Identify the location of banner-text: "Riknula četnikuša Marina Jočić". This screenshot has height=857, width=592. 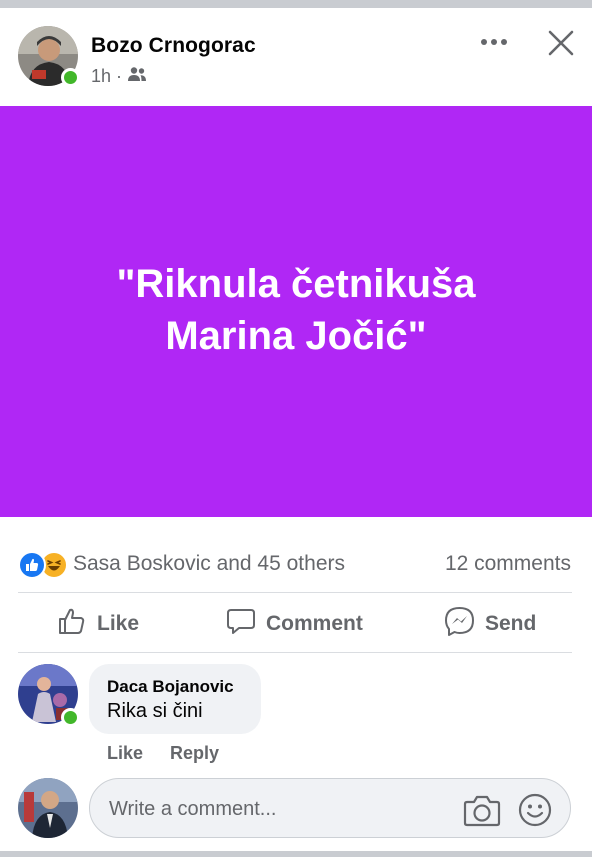
(296, 310).